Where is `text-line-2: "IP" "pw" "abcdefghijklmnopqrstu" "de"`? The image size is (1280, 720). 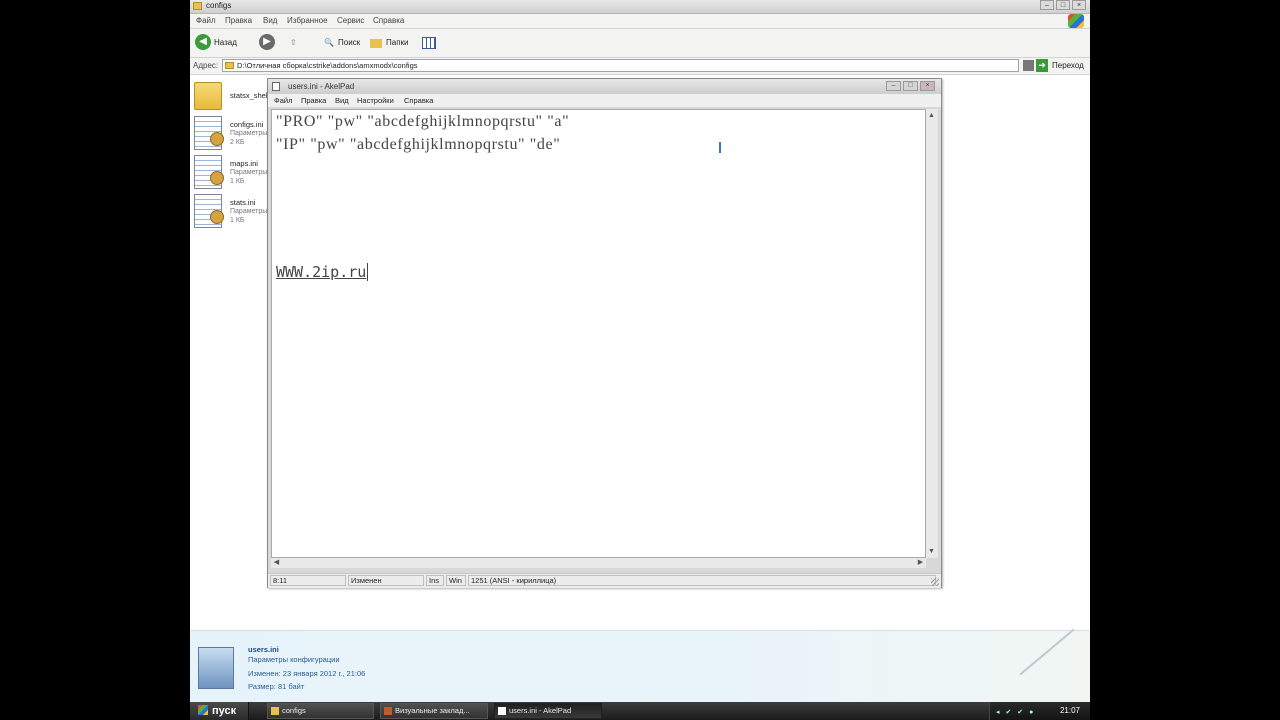
text-line-2: "IP" "pw" "abcdefghijklmnopqrstu" "de" is located at coordinates (418, 144).